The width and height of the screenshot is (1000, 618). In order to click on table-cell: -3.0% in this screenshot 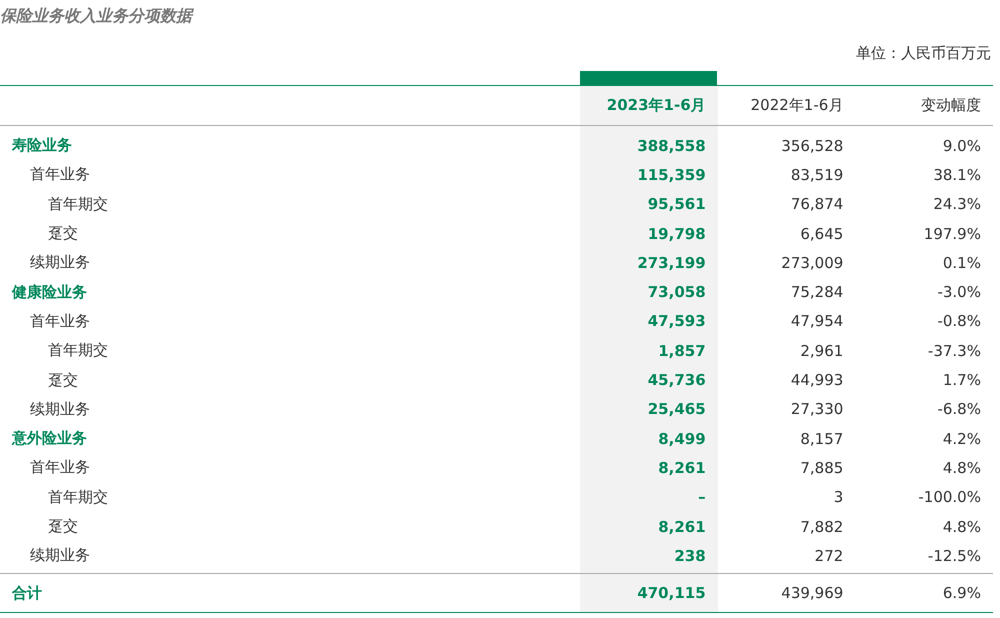, I will do `click(959, 292)`.